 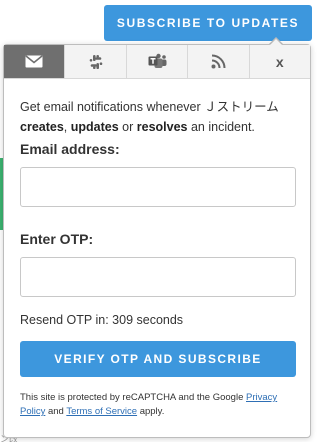 I want to click on desc-text: Get email notifications whenever Ｊストリーム, so click(x=149, y=107).